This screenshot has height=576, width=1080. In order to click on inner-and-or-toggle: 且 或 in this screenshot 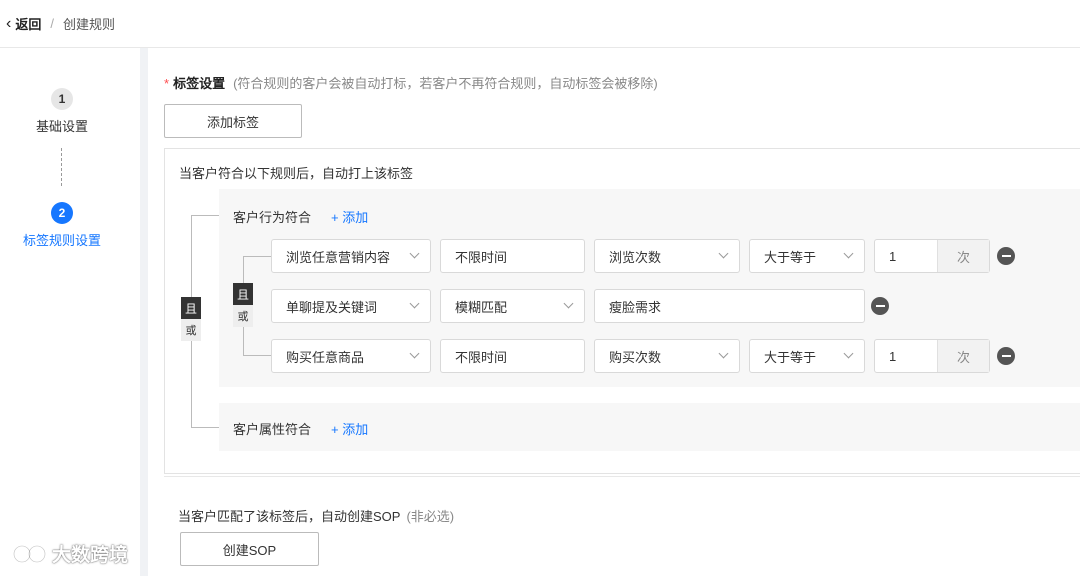, I will do `click(243, 305)`.